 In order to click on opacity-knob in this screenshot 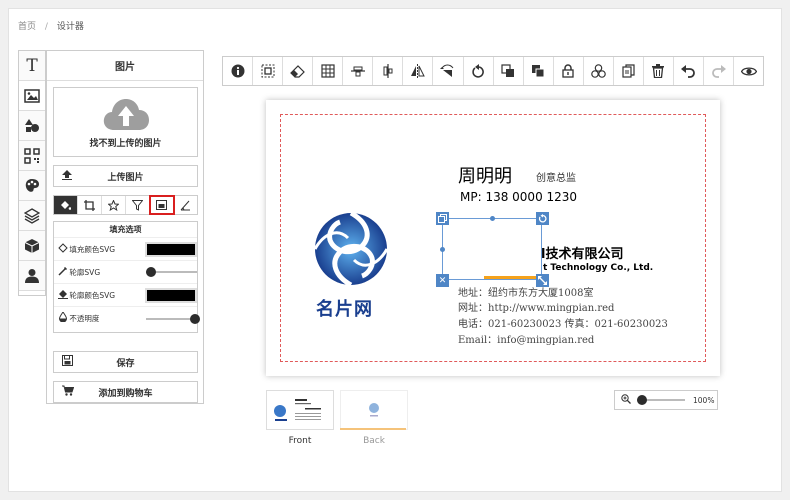, I will do `click(194, 318)`.